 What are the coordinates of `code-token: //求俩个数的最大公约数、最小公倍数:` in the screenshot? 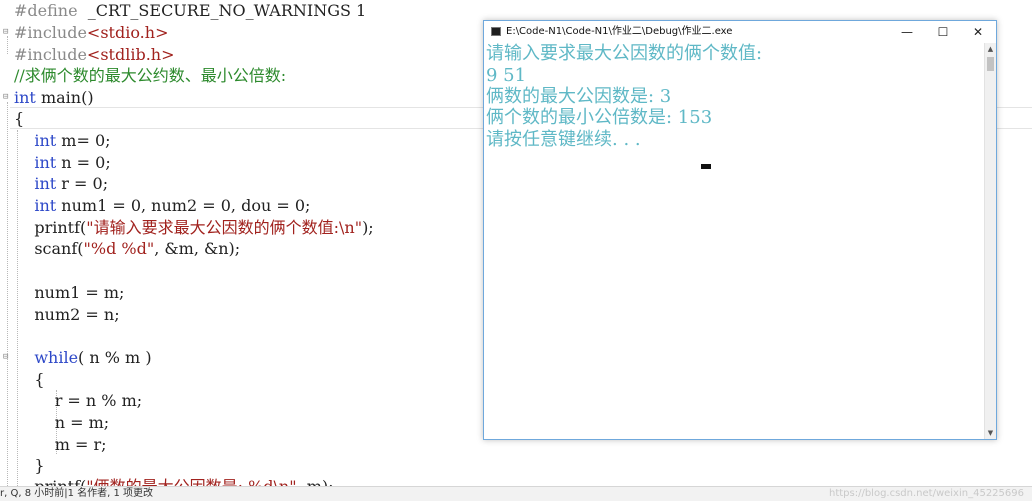 It's located at (150, 75).